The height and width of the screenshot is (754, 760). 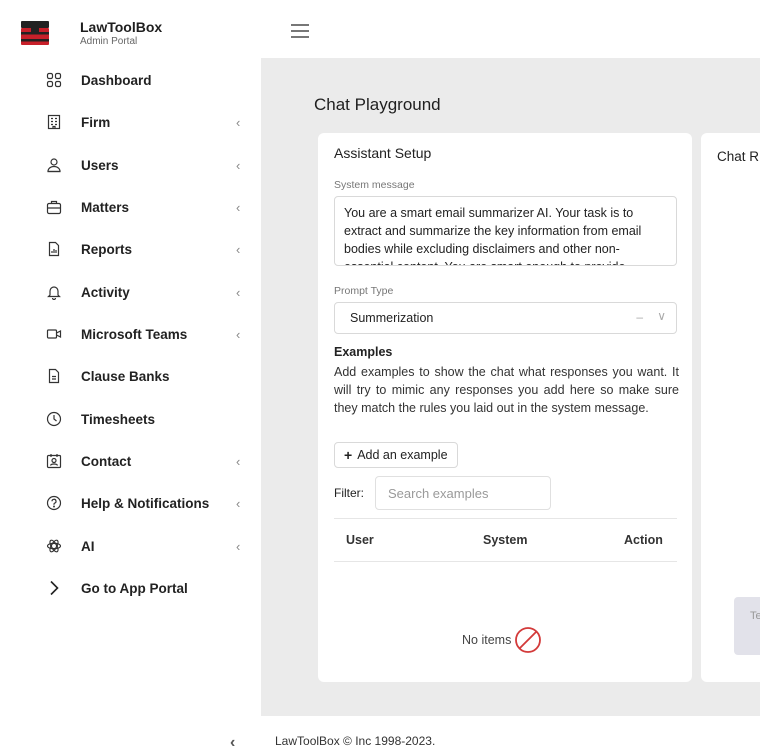 What do you see at coordinates (35, 33) in the screenshot?
I see `toolbox-logo-icon` at bounding box center [35, 33].